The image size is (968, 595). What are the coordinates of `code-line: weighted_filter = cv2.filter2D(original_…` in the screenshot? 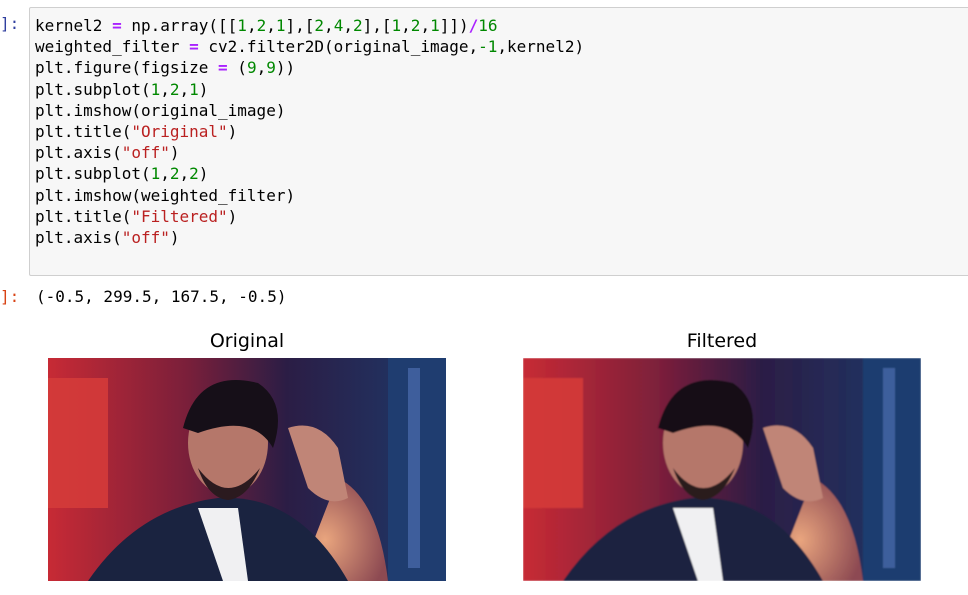 It's located at (309, 46).